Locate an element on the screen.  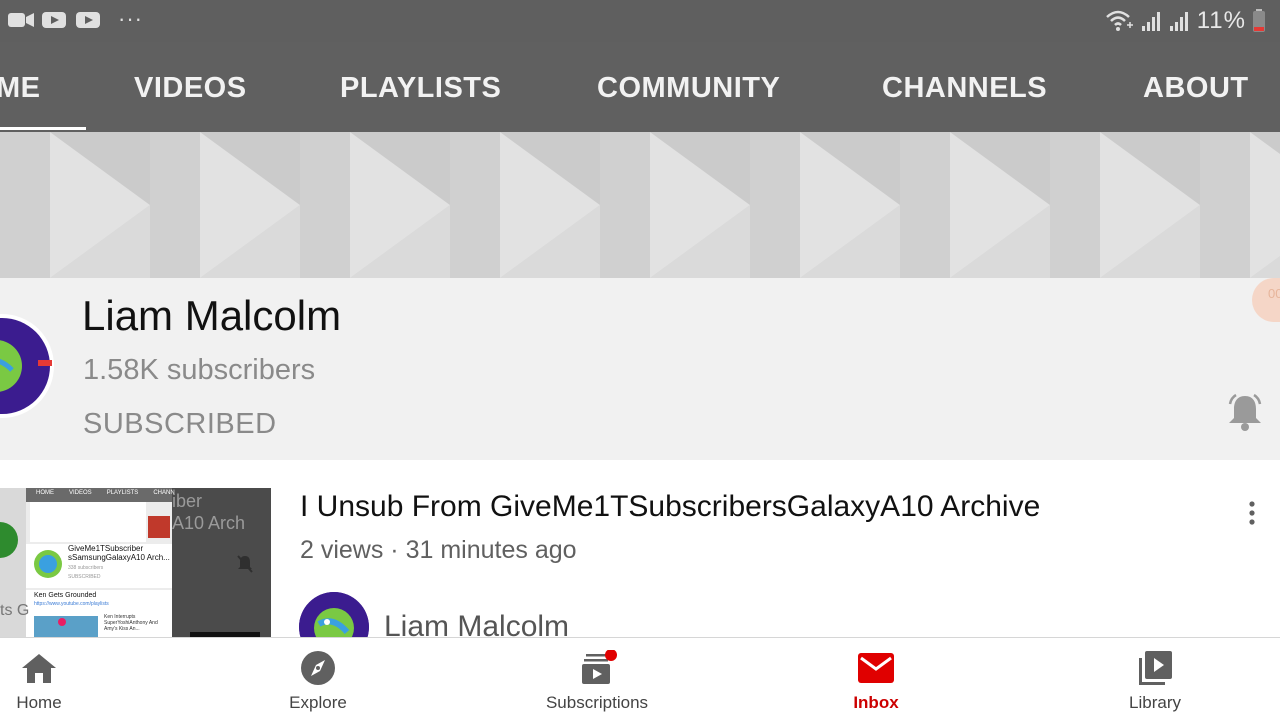
more-notifications-icon: ··· is located at coordinates (130, 18).